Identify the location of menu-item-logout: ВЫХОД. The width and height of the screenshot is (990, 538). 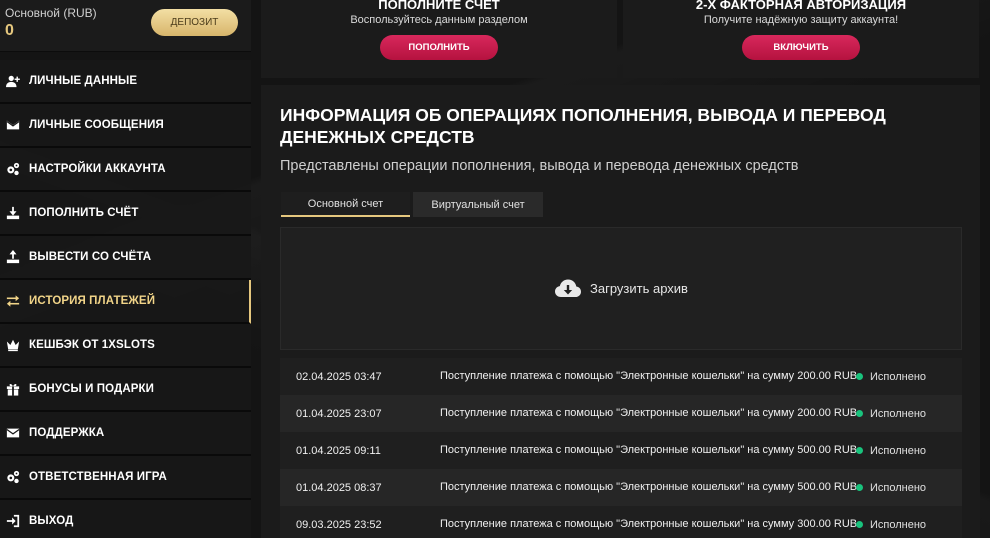
(125, 519).